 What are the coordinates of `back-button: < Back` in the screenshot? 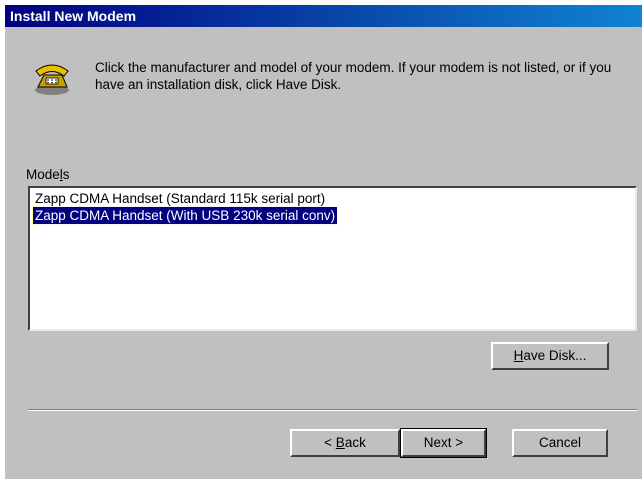 It's located at (345, 443).